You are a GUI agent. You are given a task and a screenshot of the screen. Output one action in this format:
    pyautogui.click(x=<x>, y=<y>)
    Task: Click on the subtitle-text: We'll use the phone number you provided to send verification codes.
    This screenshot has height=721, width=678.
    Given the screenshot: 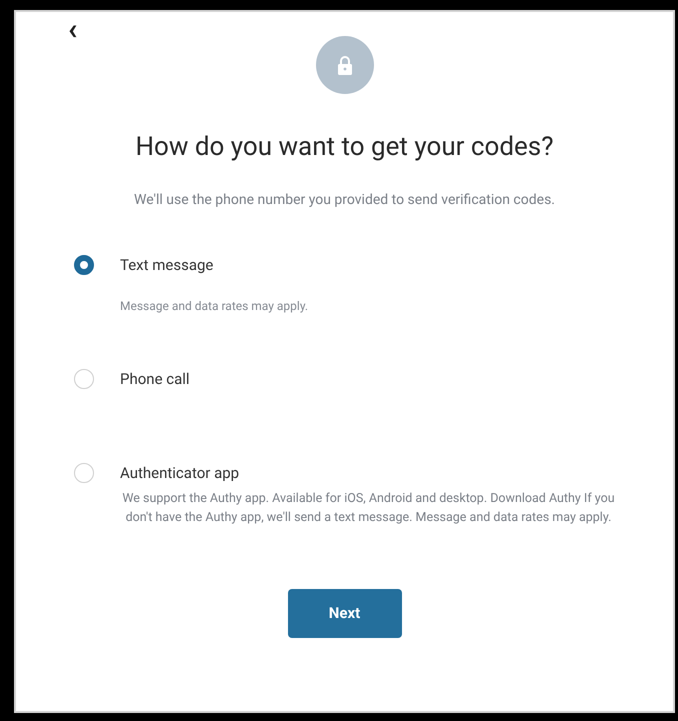 What is the action you would take?
    pyautogui.click(x=344, y=200)
    